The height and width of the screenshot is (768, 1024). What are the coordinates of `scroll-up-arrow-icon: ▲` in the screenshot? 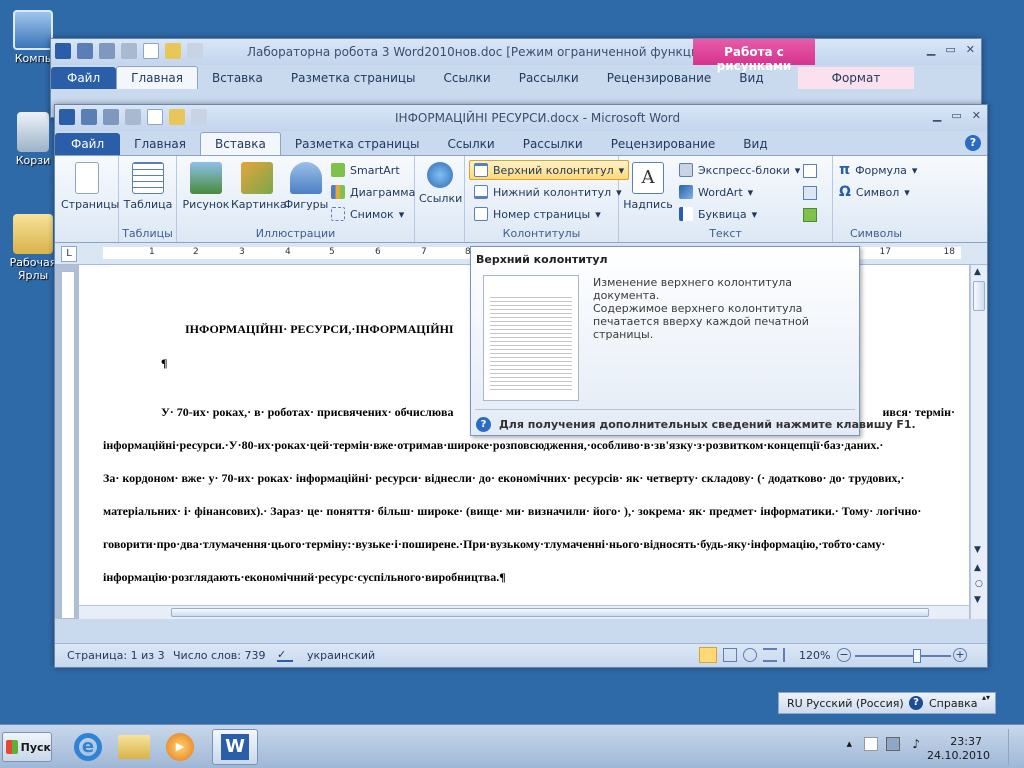 It's located at (977, 272).